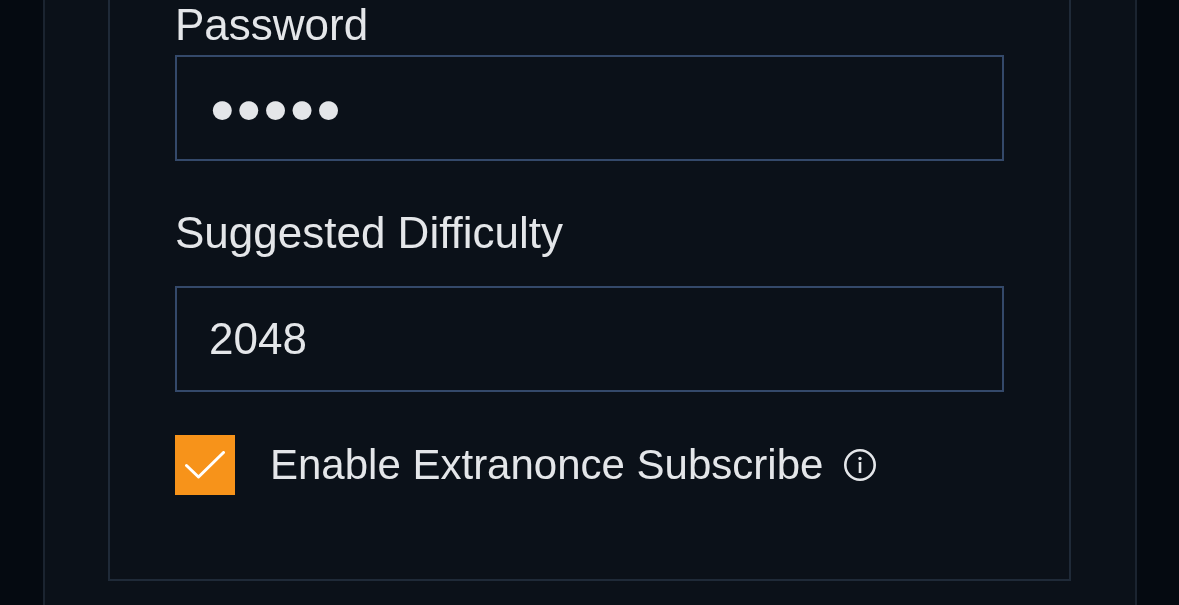 The image size is (1179, 605). What do you see at coordinates (547, 465) in the screenshot?
I see `checkbox-label: Enable Extranonce Subscribe` at bounding box center [547, 465].